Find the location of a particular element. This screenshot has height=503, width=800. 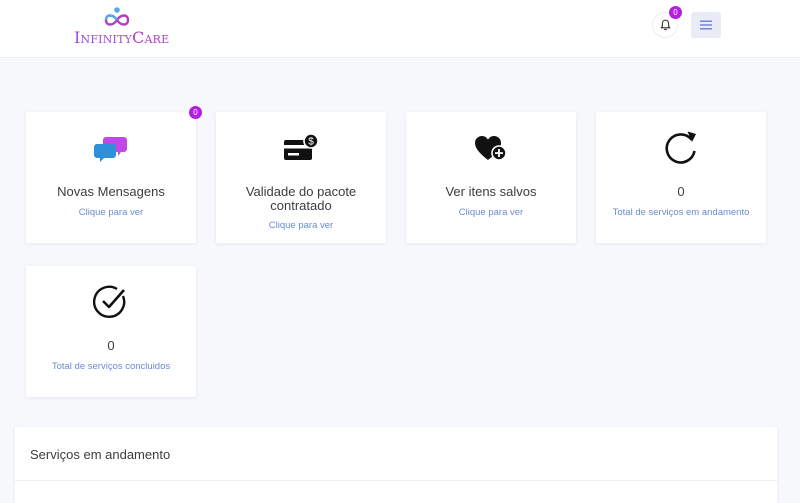

divider is located at coordinates (396, 480).